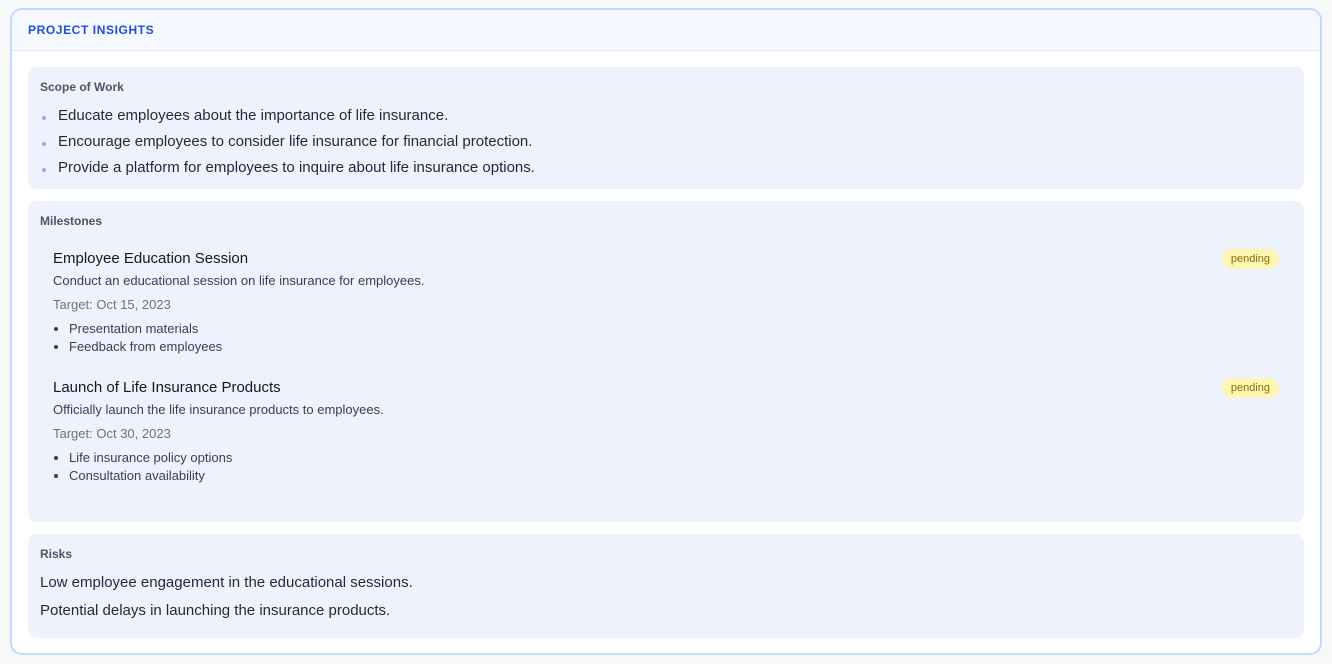 The height and width of the screenshot is (664, 1332). I want to click on panel-header: PROJECT INSIGHTS, so click(666, 30).